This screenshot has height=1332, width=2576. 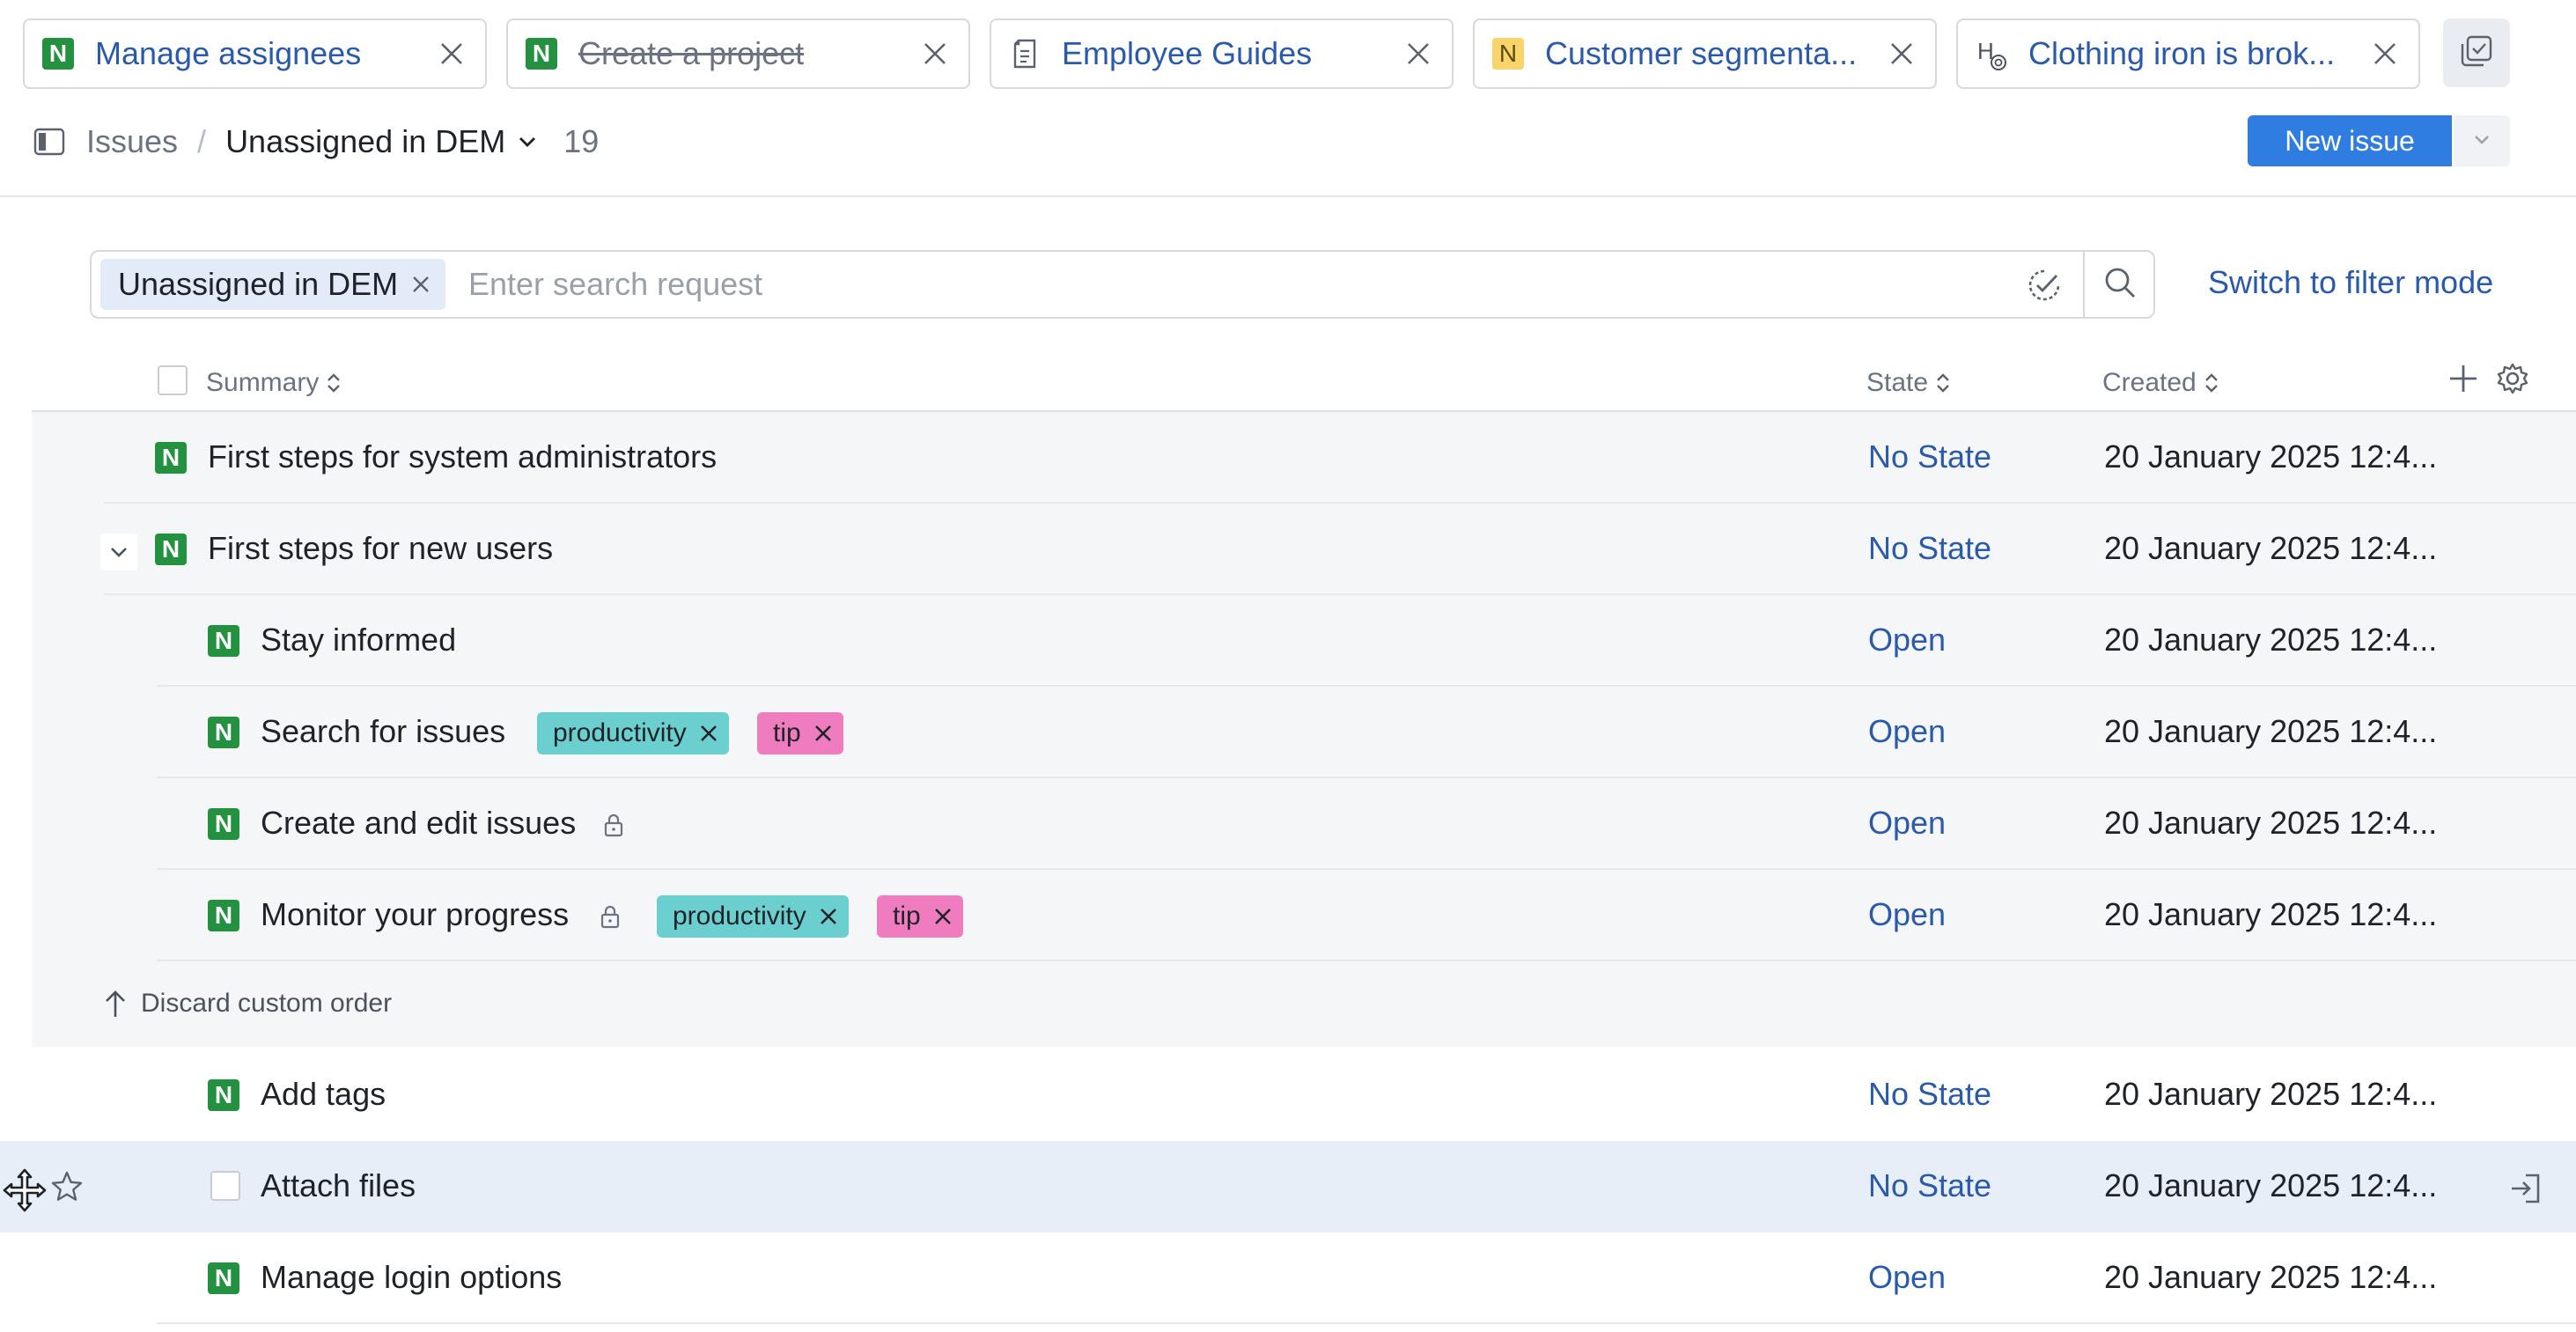 What do you see at coordinates (1278, 284) in the screenshot?
I see `search-input` at bounding box center [1278, 284].